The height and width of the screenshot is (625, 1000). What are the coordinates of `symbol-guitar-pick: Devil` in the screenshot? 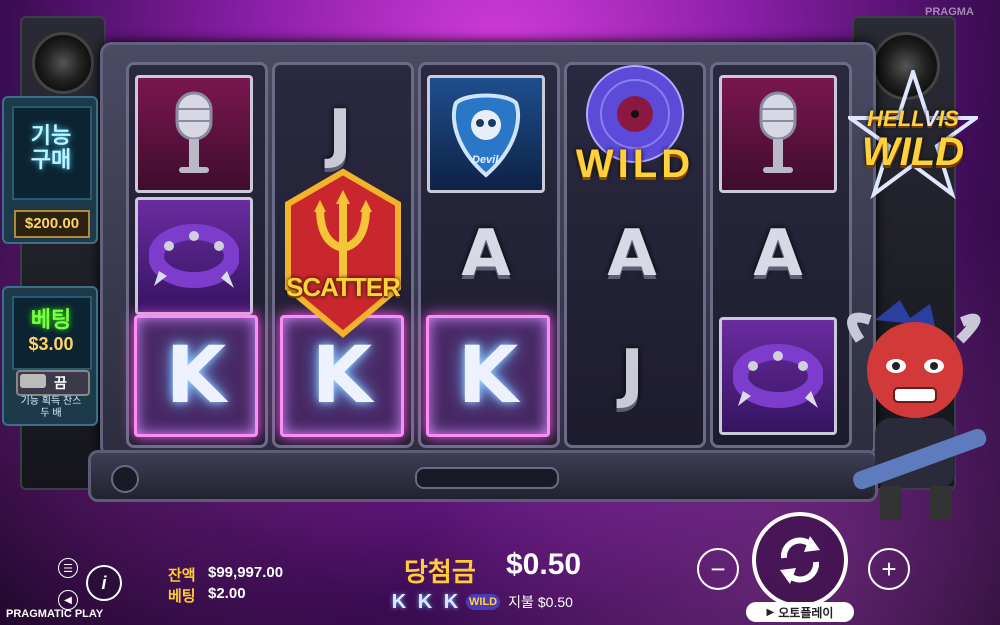 It's located at (486, 134).